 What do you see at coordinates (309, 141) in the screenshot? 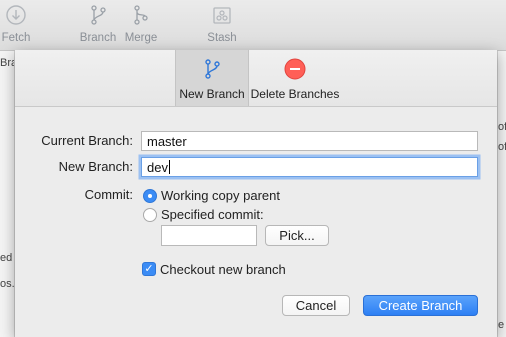
I see `current-branch-field: master` at bounding box center [309, 141].